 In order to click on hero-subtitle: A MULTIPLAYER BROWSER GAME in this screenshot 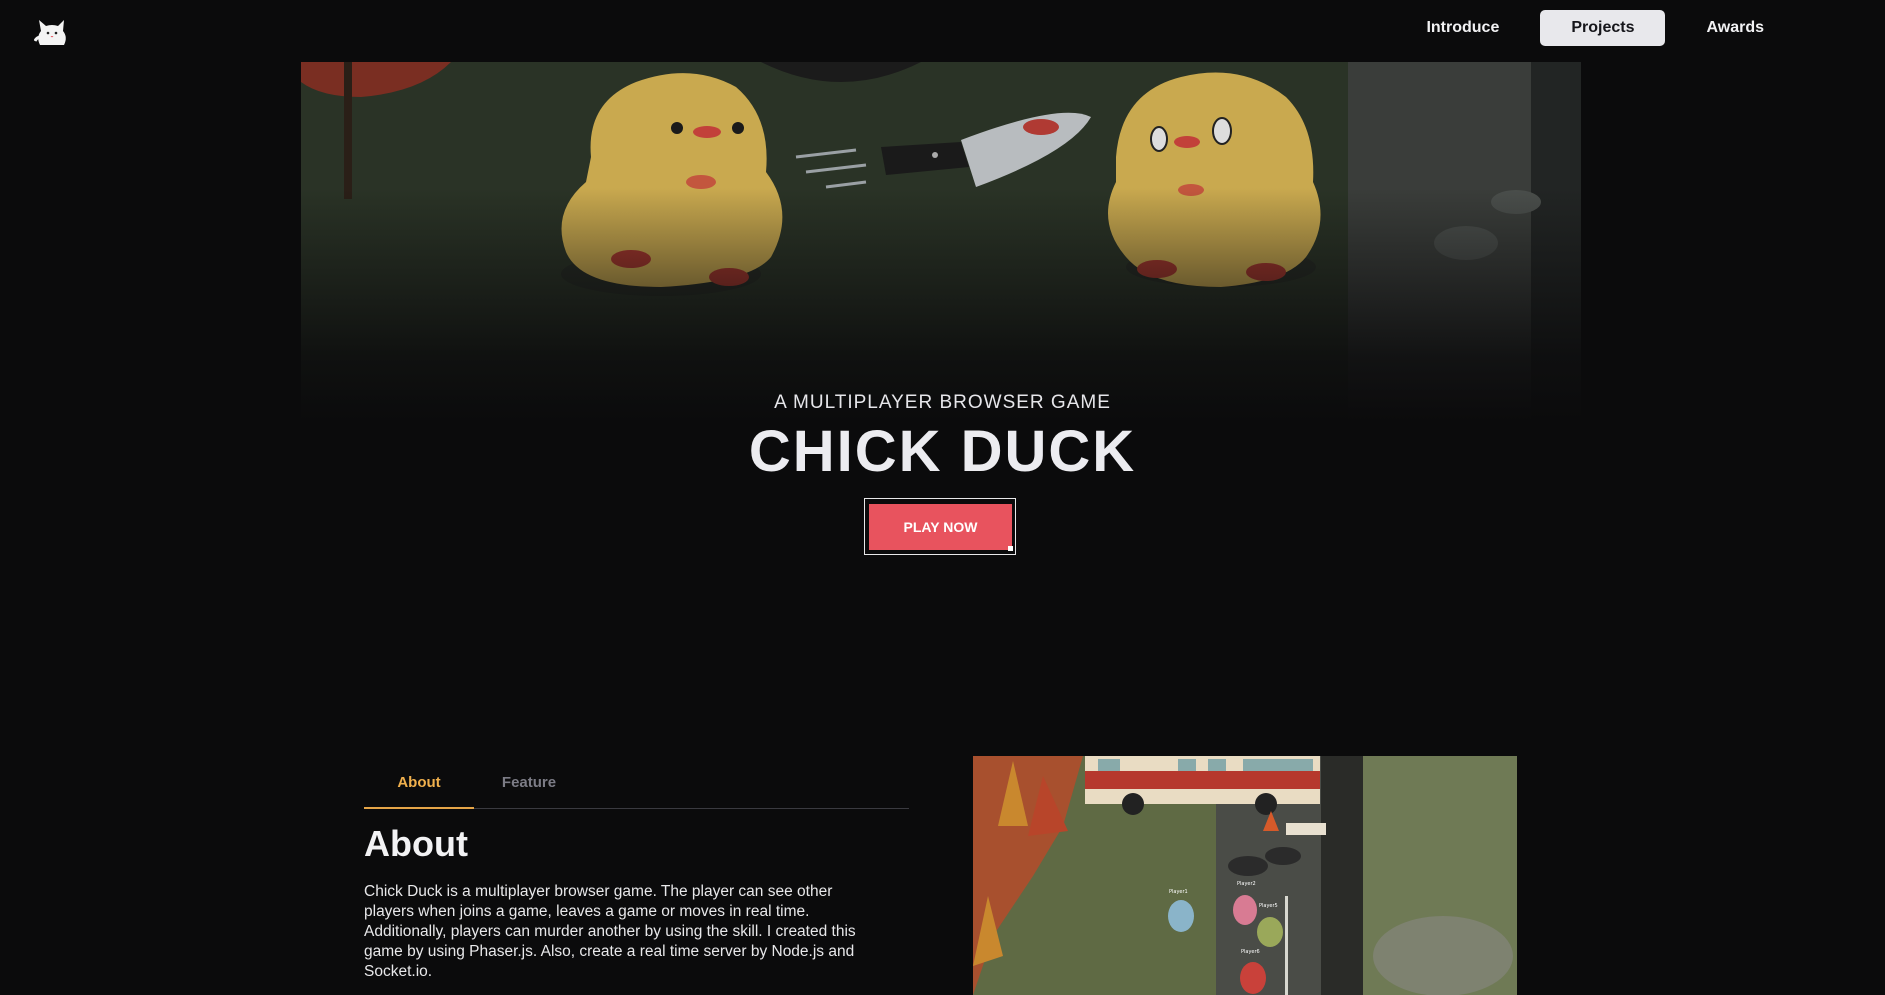, I will do `click(942, 402)`.